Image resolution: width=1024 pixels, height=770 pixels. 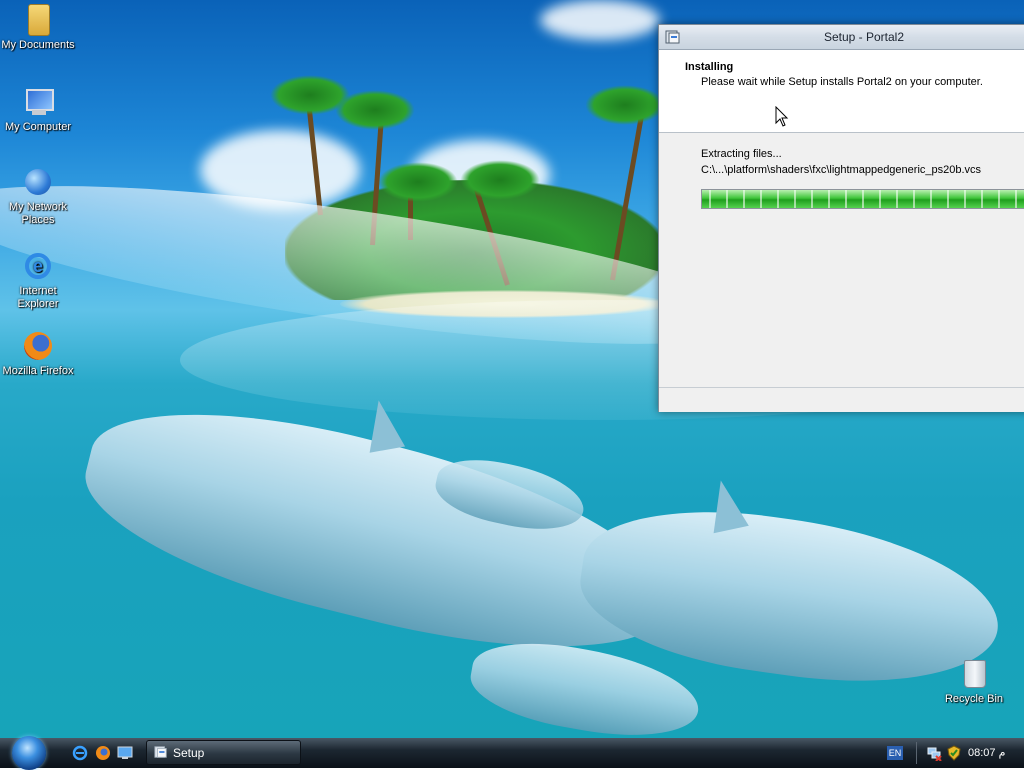 I want to click on desktop-icon-my-computer: My Computer, so click(x=38, y=110).